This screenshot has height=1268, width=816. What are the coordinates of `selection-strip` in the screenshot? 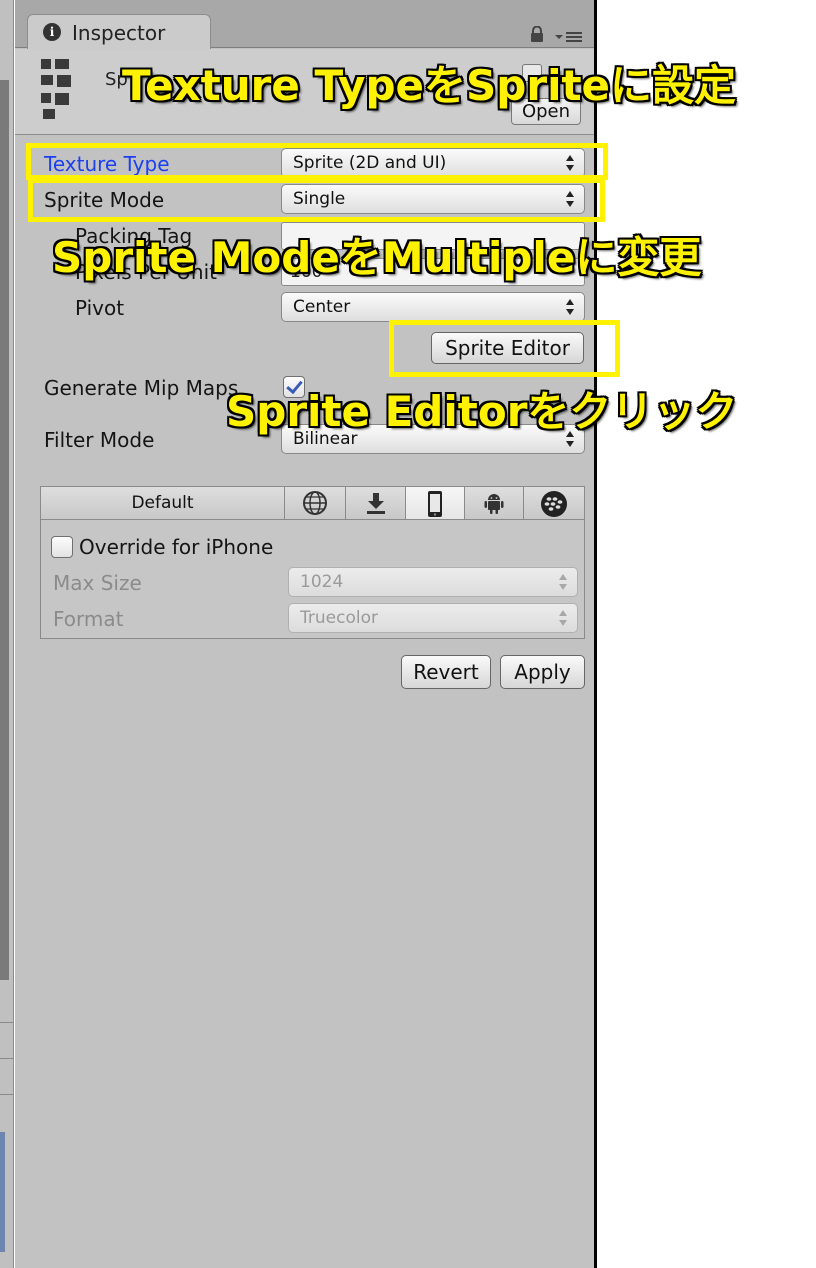 It's located at (2, 1192).